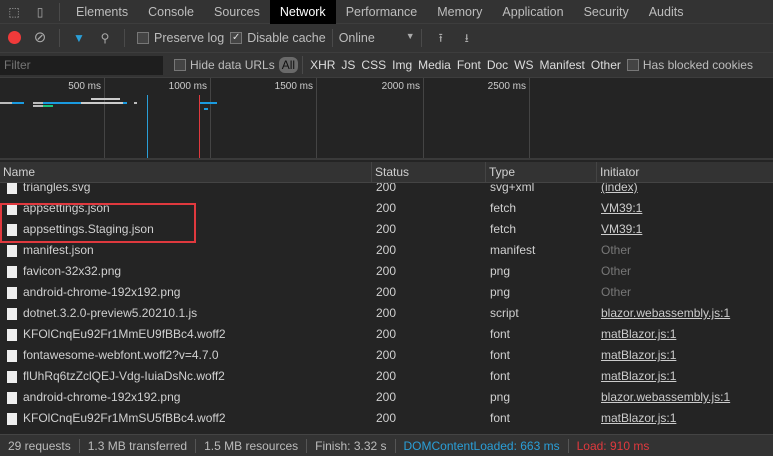  What do you see at coordinates (138, 445) in the screenshot?
I see `transferred-size: 1.3 MB transferred` at bounding box center [138, 445].